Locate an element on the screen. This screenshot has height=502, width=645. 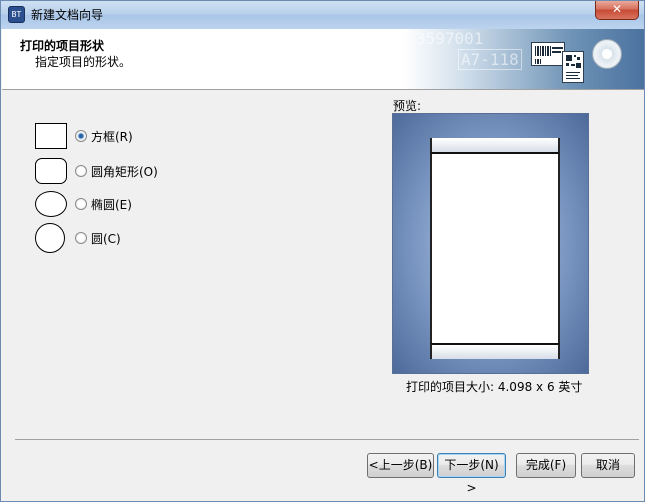
header-banner-graphic: 3597001 A7-118 is located at coordinates (524, 59).